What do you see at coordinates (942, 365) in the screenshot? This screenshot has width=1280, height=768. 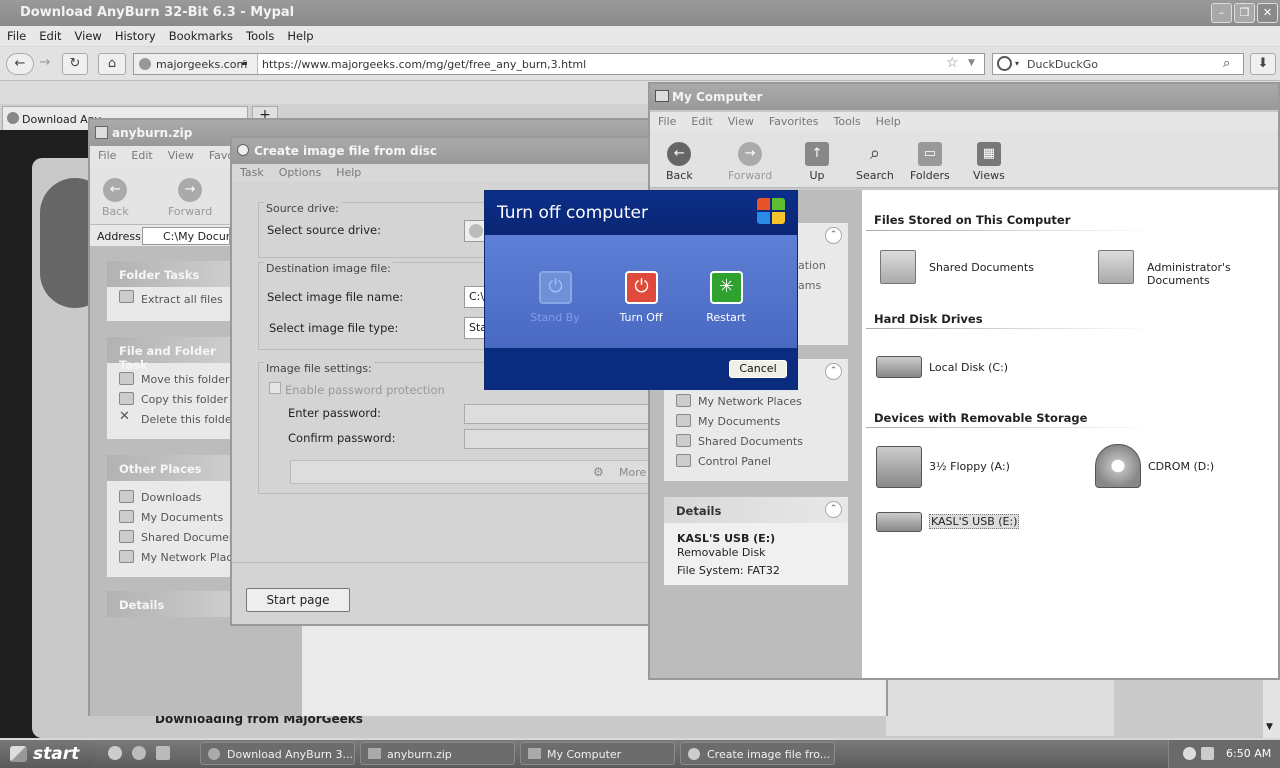 I see `local-disk-item: Local Disk (C:)` at bounding box center [942, 365].